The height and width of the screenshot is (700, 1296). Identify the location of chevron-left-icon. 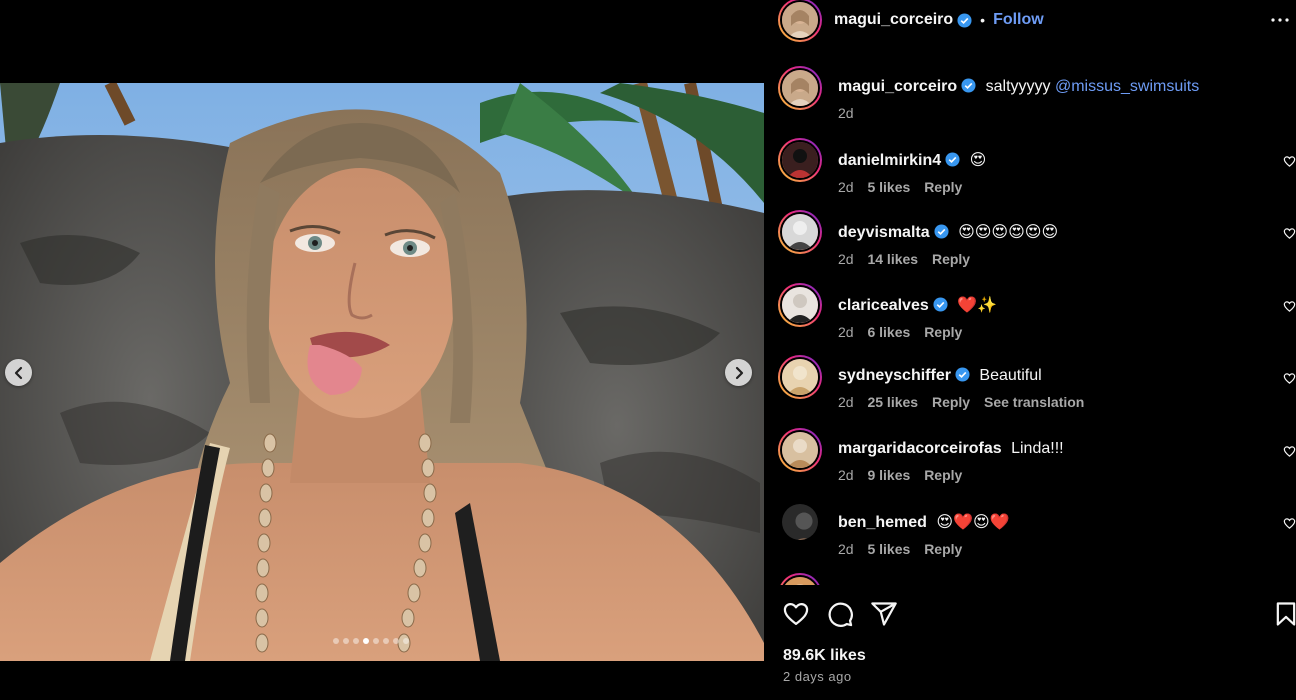
(18, 372).